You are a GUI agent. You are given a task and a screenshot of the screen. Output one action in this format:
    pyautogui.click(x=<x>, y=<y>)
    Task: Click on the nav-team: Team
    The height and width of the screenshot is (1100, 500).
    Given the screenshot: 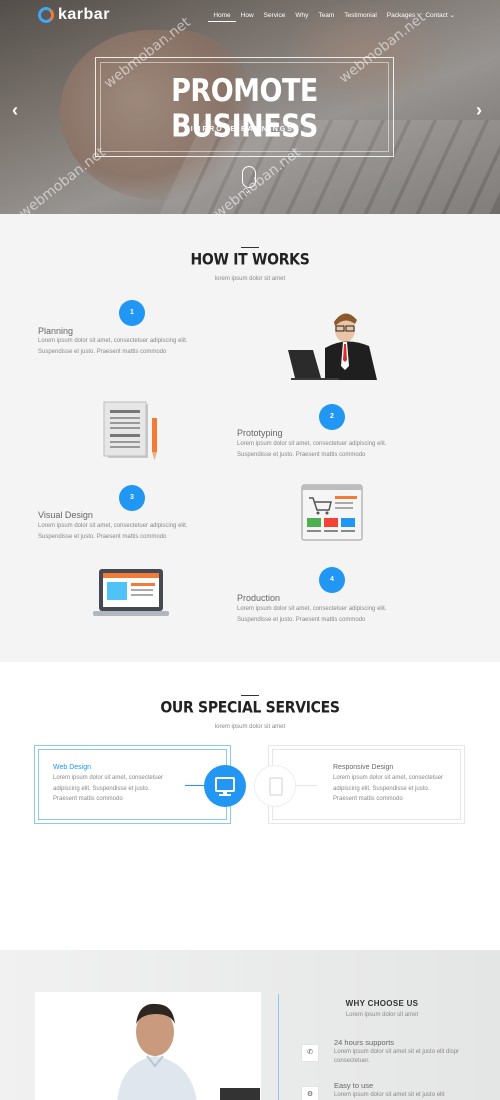 What is the action you would take?
    pyautogui.click(x=326, y=16)
    